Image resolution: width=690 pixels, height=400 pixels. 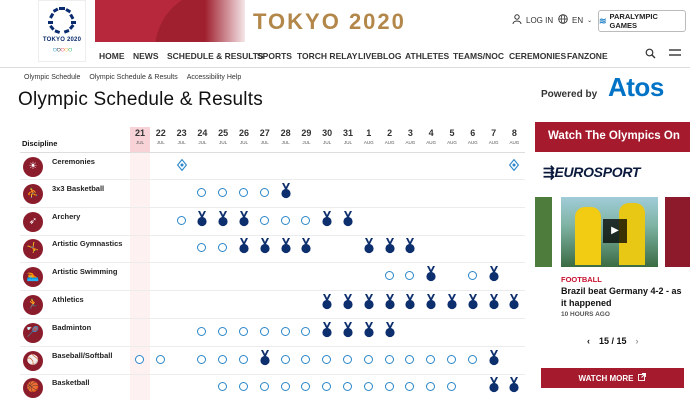 What do you see at coordinates (215, 56) in the screenshot?
I see `nav-schedule: SCHEDULE & RESULTS` at bounding box center [215, 56].